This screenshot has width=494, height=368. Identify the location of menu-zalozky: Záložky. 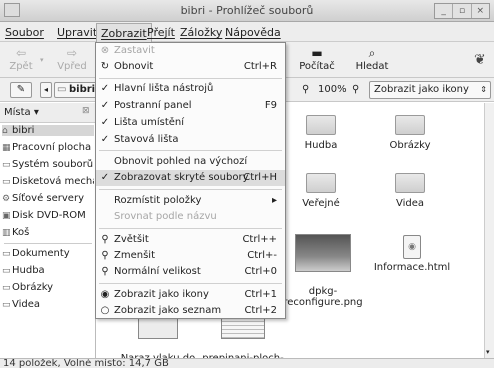
(201, 32).